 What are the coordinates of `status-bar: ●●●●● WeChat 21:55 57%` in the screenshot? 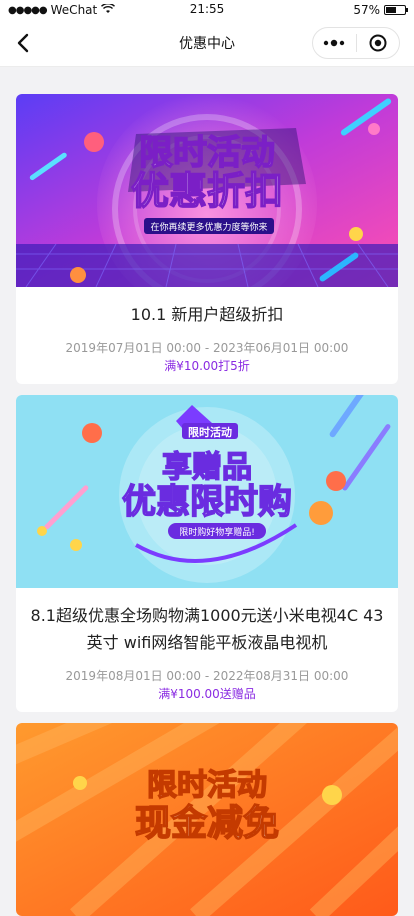 It's located at (207, 10).